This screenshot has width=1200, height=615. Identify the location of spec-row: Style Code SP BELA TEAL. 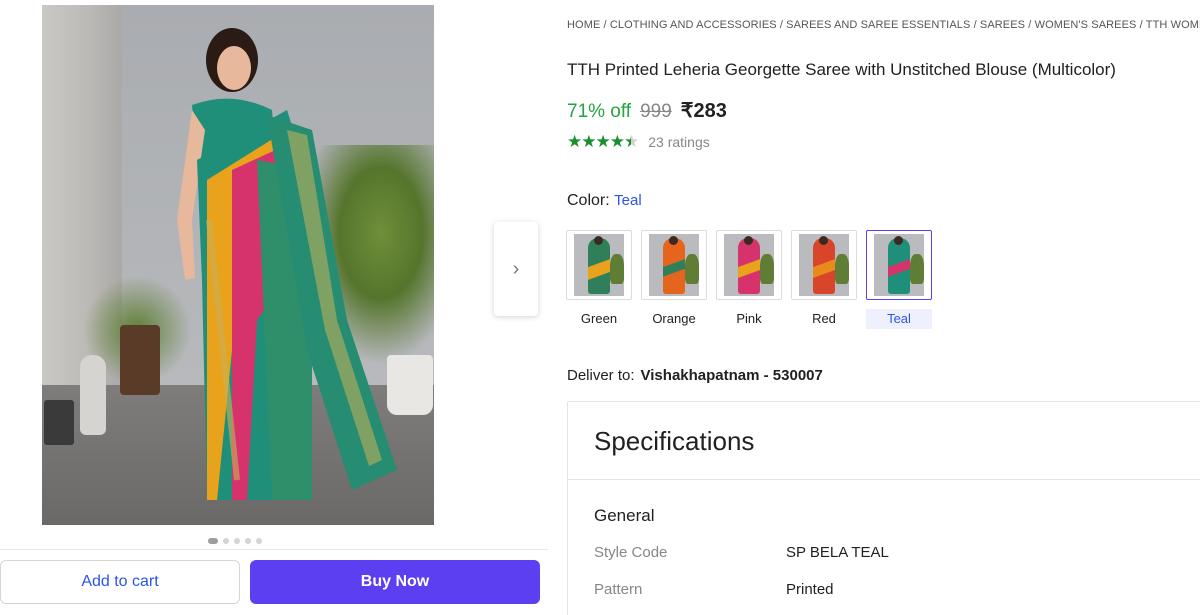
(741, 552).